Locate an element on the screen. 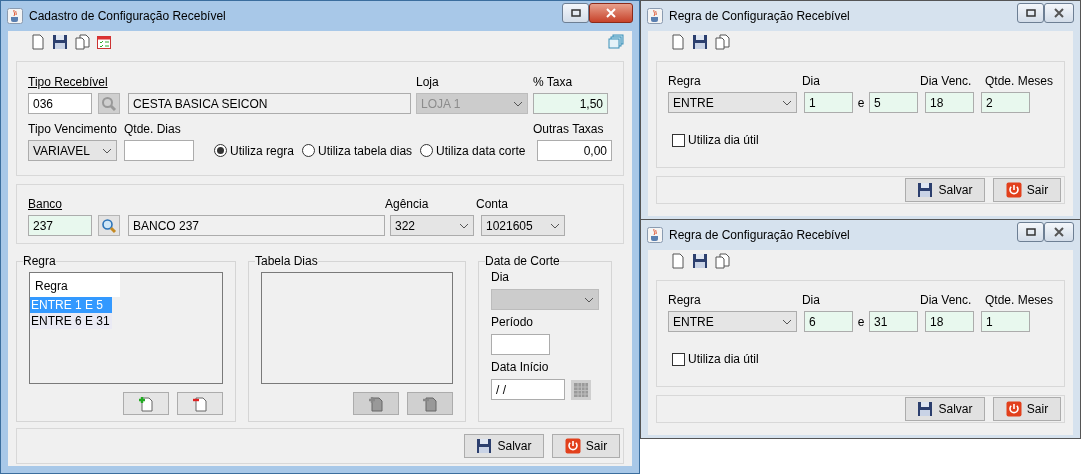 This screenshot has height=476, width=1082. rate-field: 1,50 is located at coordinates (570, 103).